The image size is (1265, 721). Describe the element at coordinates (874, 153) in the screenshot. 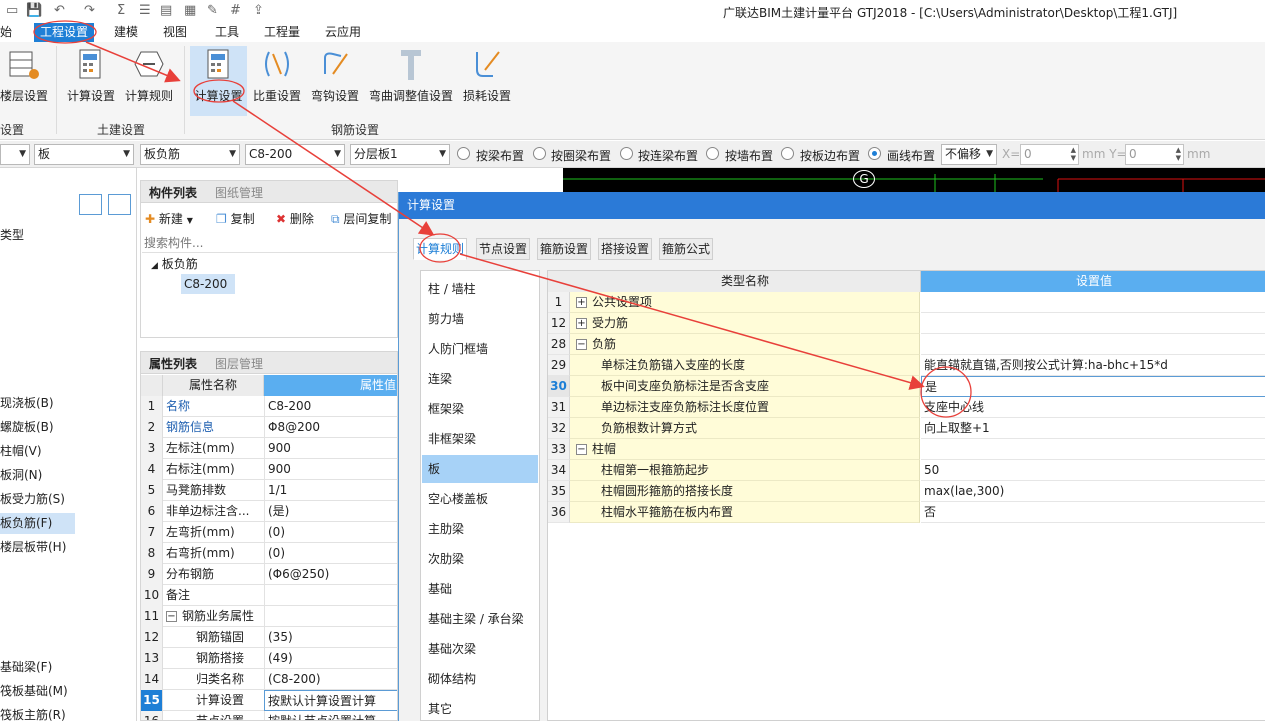

I see `radio-draw-line` at that location.